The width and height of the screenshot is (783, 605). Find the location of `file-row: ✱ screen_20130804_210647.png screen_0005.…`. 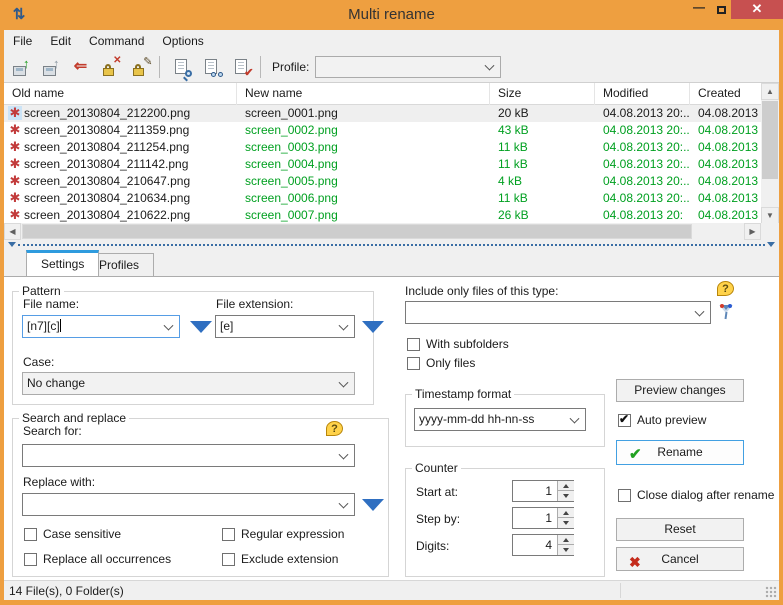

file-row: ✱ screen_20130804_210647.png screen_0005.… is located at coordinates (382, 181).